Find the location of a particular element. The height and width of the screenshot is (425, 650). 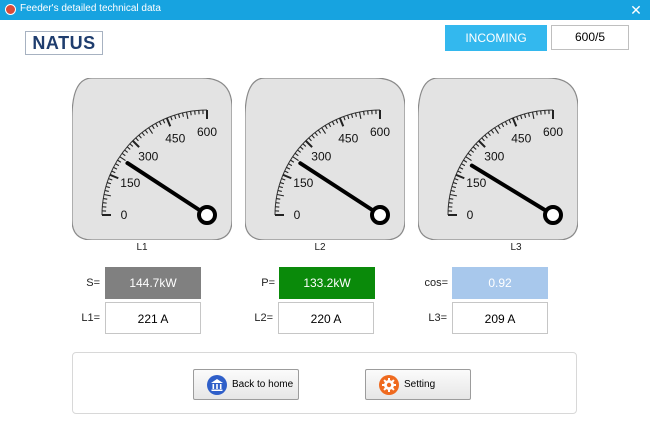

cos-label: cos= is located at coordinates (436, 283).